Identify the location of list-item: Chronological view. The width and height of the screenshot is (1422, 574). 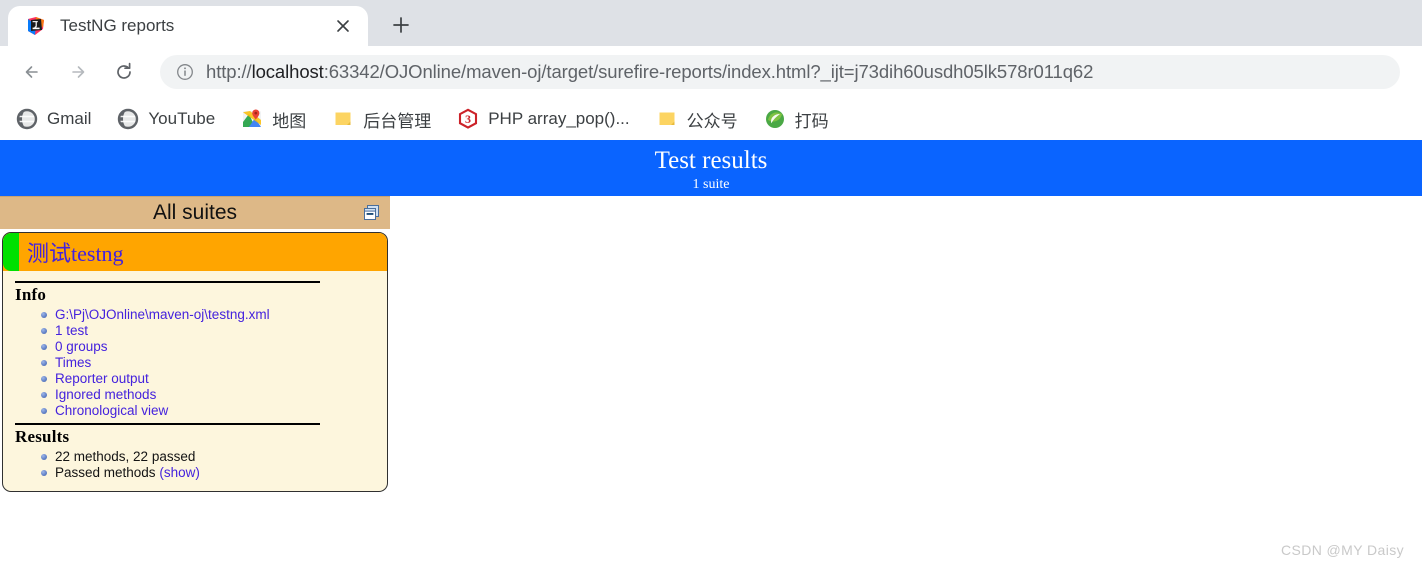
(209, 411).